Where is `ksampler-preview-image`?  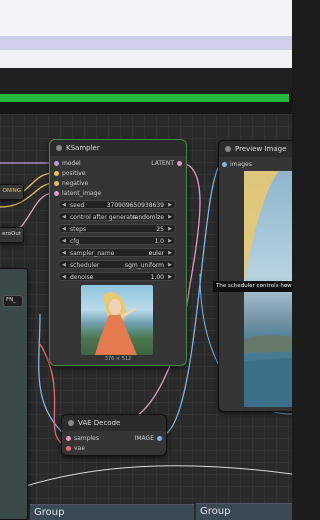
ksampler-preview-image is located at coordinates (117, 320).